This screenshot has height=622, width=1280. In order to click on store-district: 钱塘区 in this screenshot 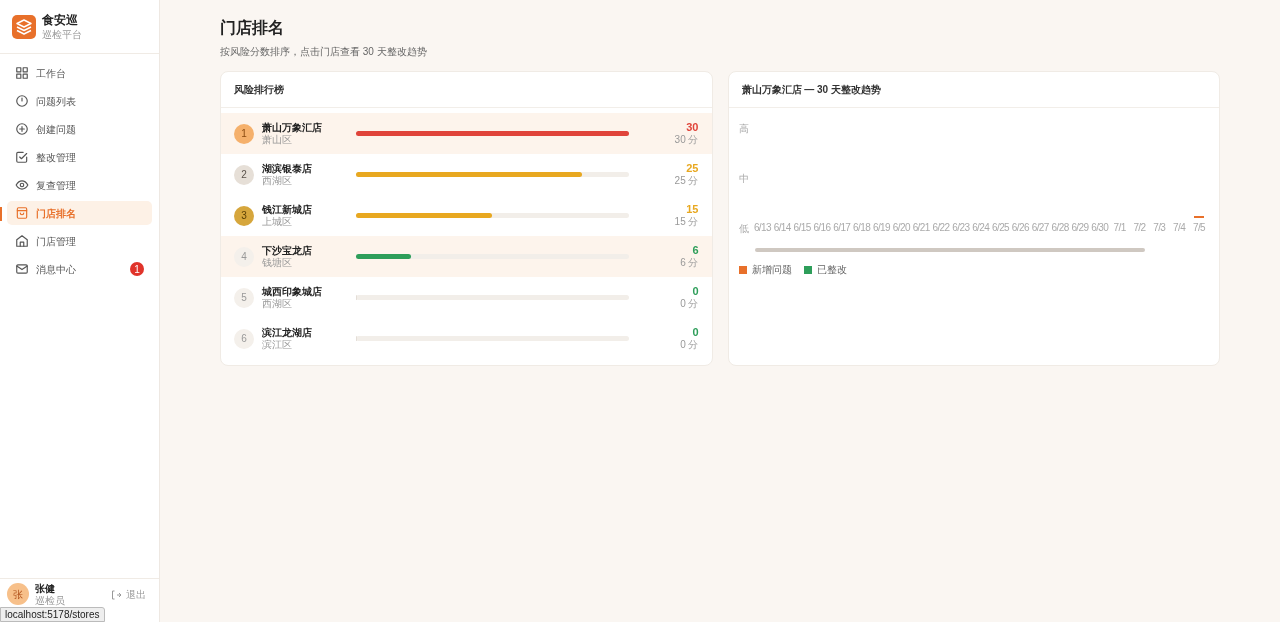, I will do `click(277, 262)`.